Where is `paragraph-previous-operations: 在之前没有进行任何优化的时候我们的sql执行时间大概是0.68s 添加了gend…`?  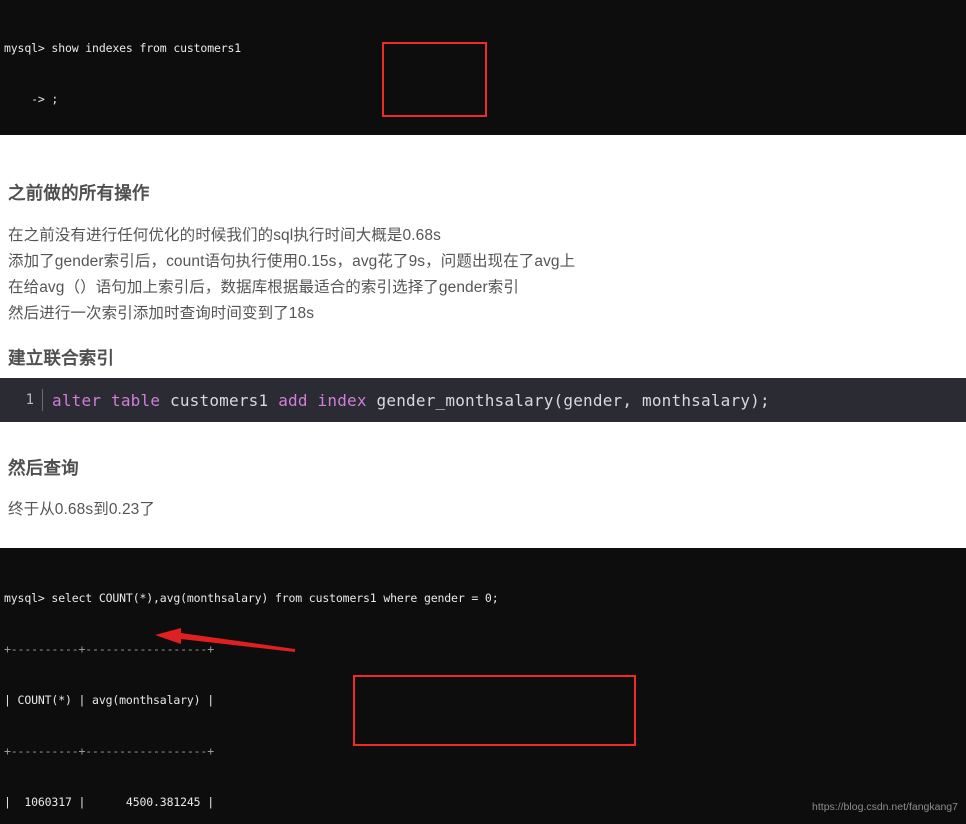 paragraph-previous-operations: 在之前没有进行任何优化的时候我们的sql执行时间大概是0.68s 添加了gend… is located at coordinates (291, 275).